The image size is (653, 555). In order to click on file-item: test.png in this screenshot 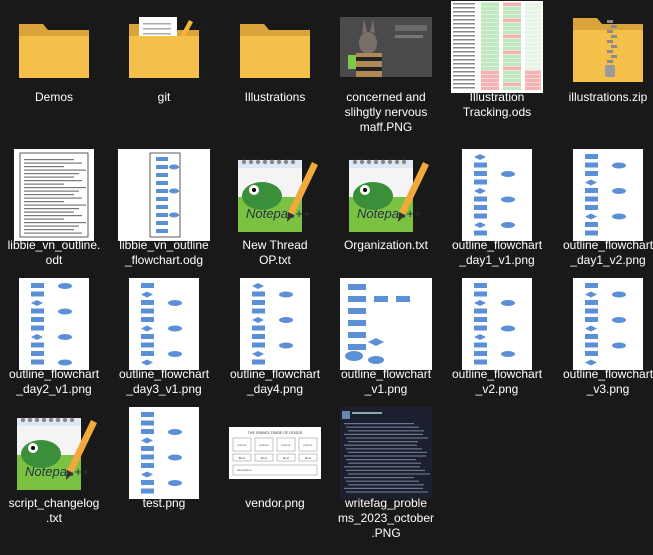, I will do `click(164, 476)`.